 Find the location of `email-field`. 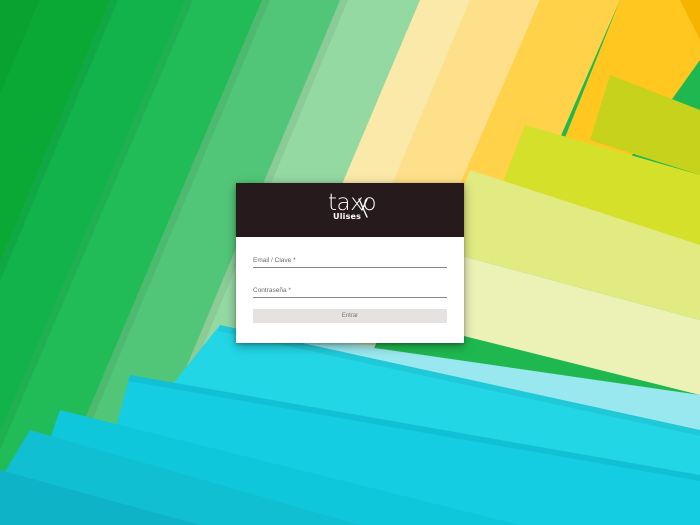

email-field is located at coordinates (350, 260).